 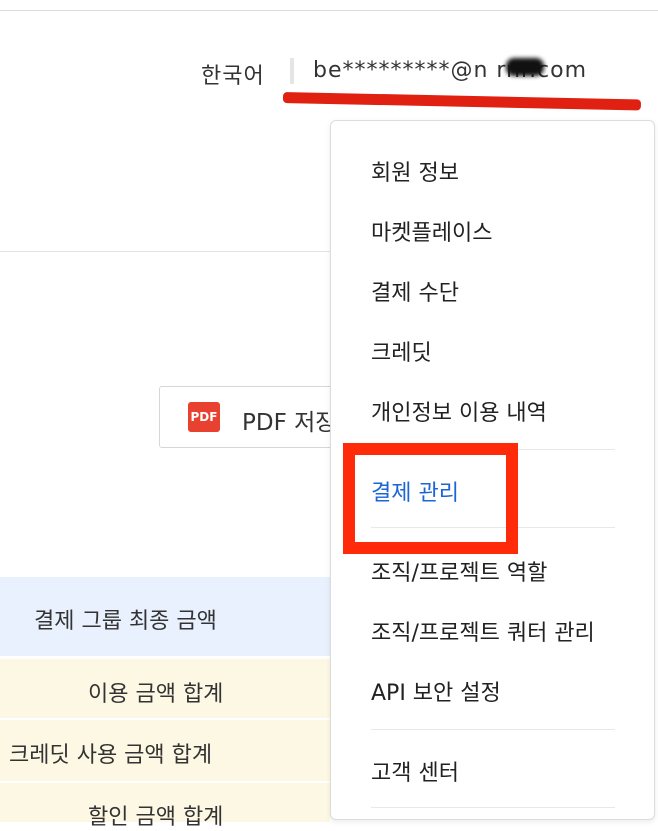 I want to click on menu-item-marketplace: 마켓플레이스, so click(x=431, y=231).